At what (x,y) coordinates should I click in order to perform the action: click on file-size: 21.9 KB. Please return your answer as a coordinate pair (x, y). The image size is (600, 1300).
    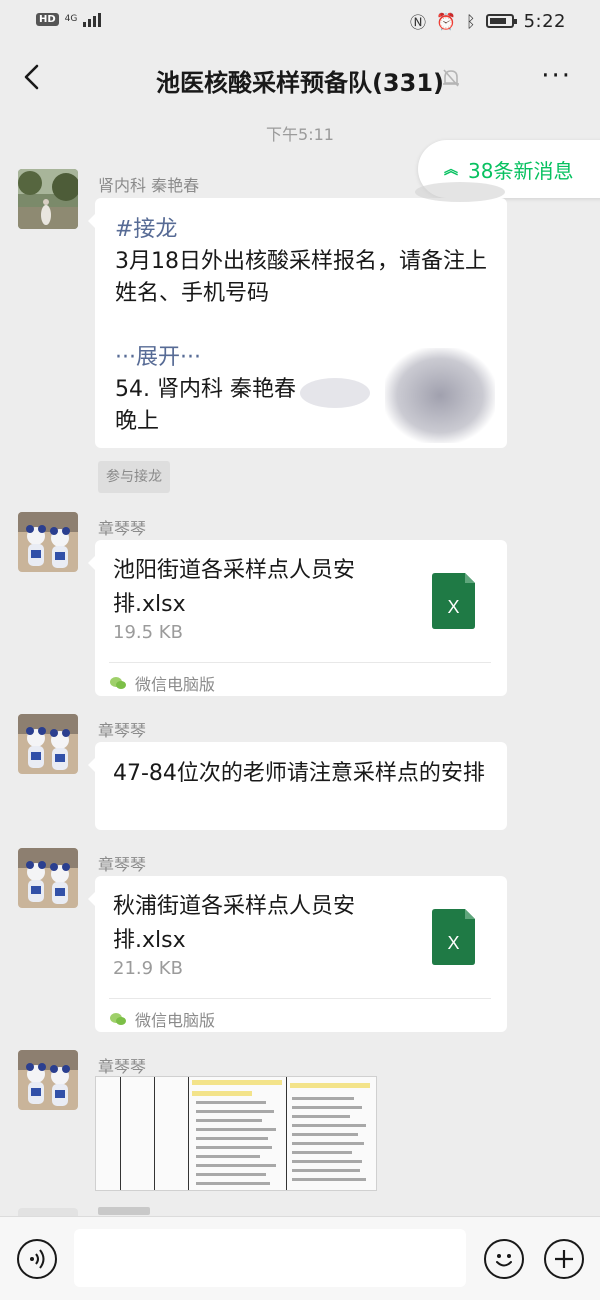
    Looking at the image, I should click on (148, 968).